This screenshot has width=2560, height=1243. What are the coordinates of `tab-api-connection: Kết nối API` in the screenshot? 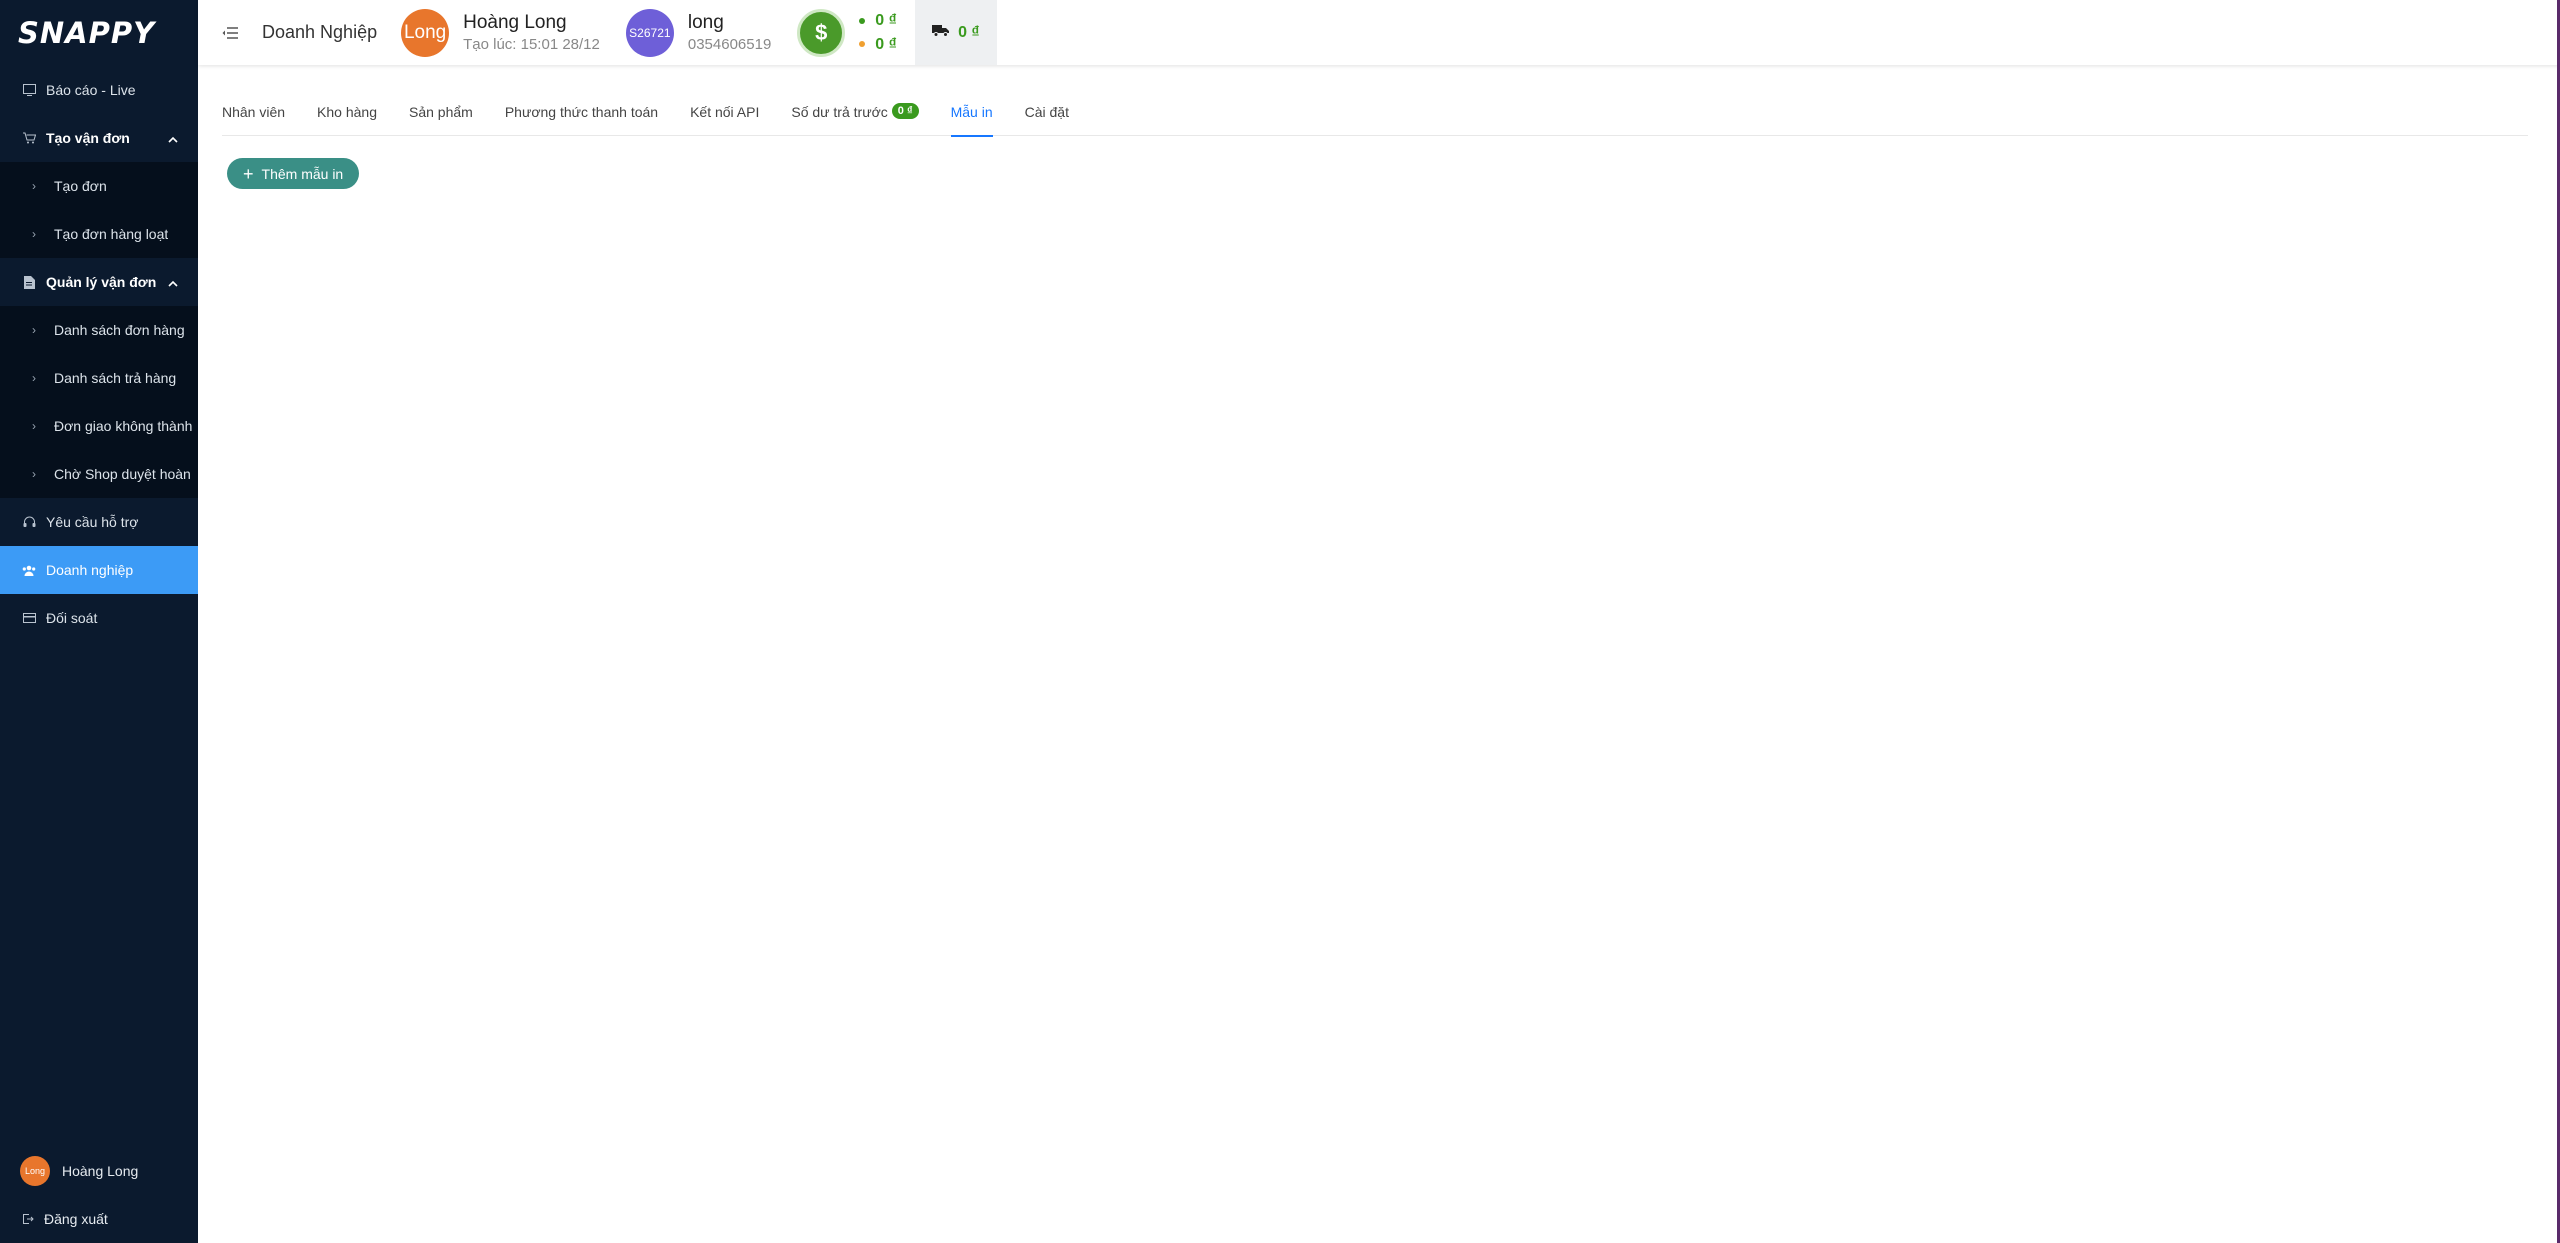 It's located at (724, 114).